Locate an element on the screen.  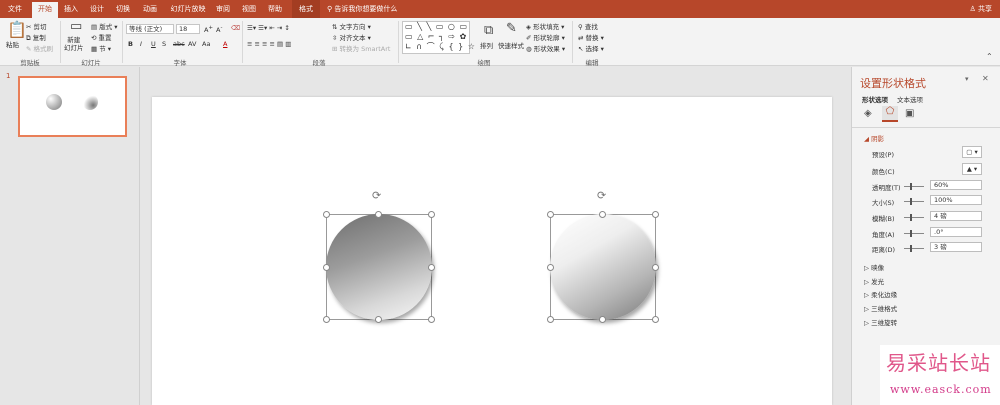
new-slide-button: 新建 幻灯片 is located at coordinates (74, 44).